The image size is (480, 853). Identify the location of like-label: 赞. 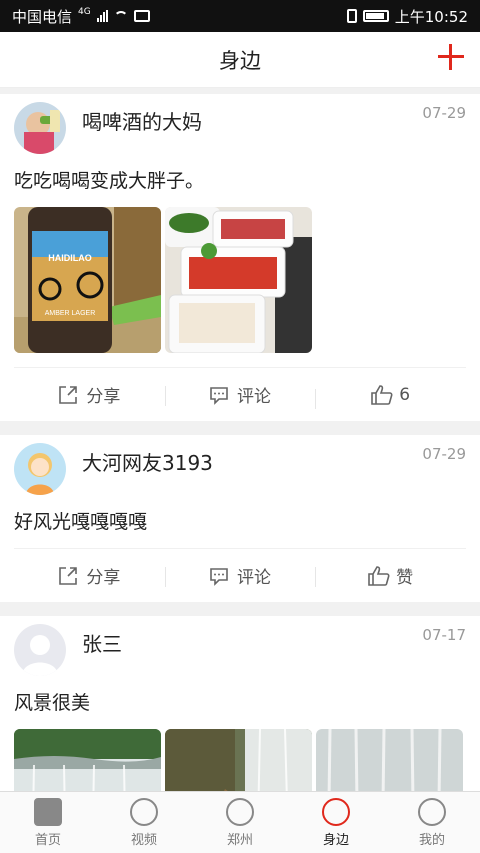
(405, 578).